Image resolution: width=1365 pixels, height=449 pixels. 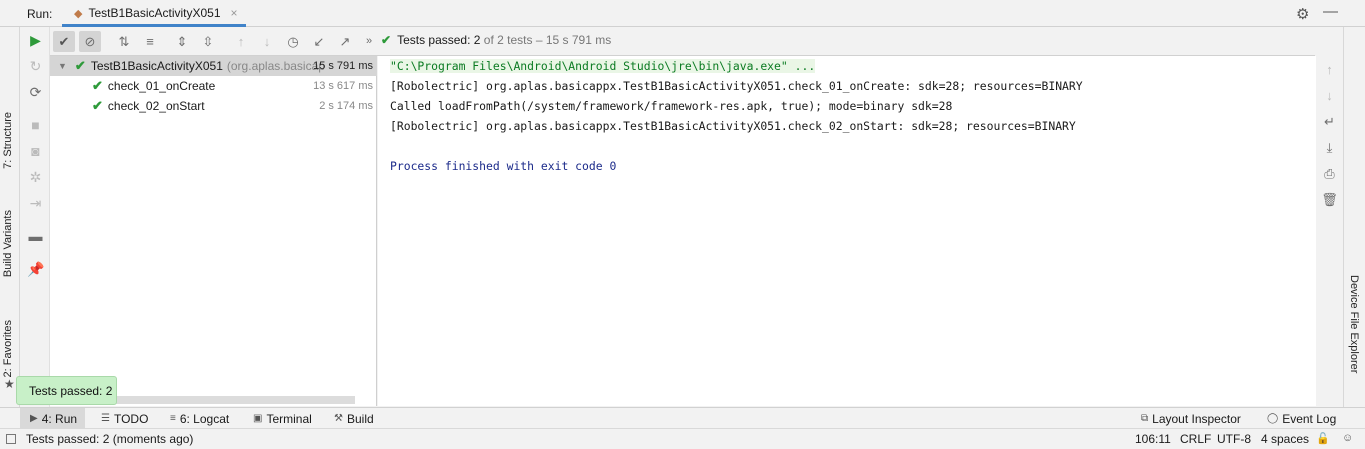 I want to click on run-label: Run:, so click(x=40, y=14).